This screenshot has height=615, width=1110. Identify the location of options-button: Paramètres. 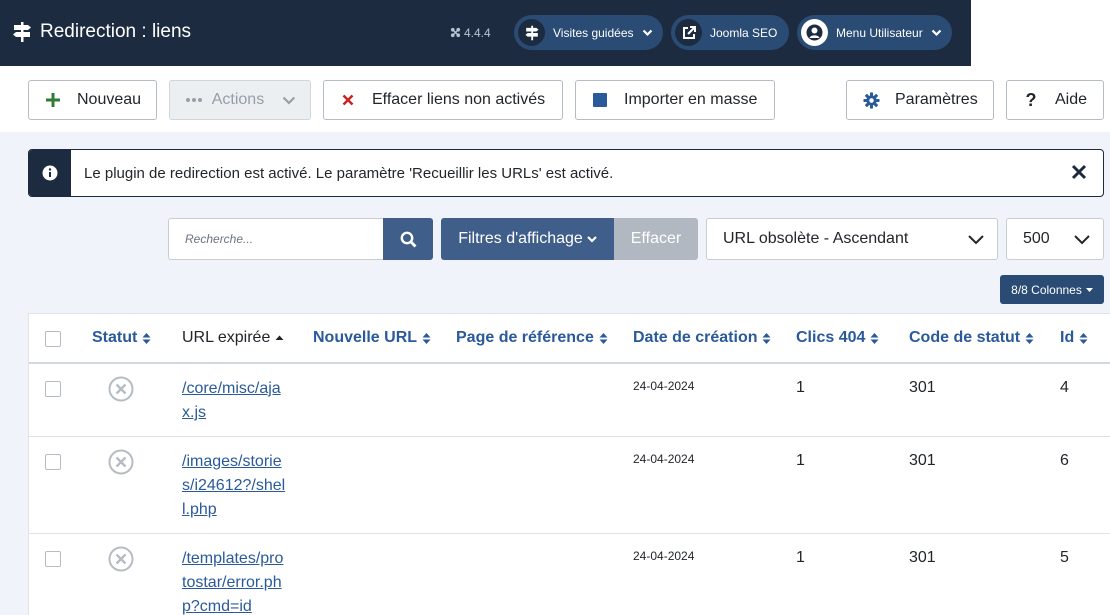
(920, 100).